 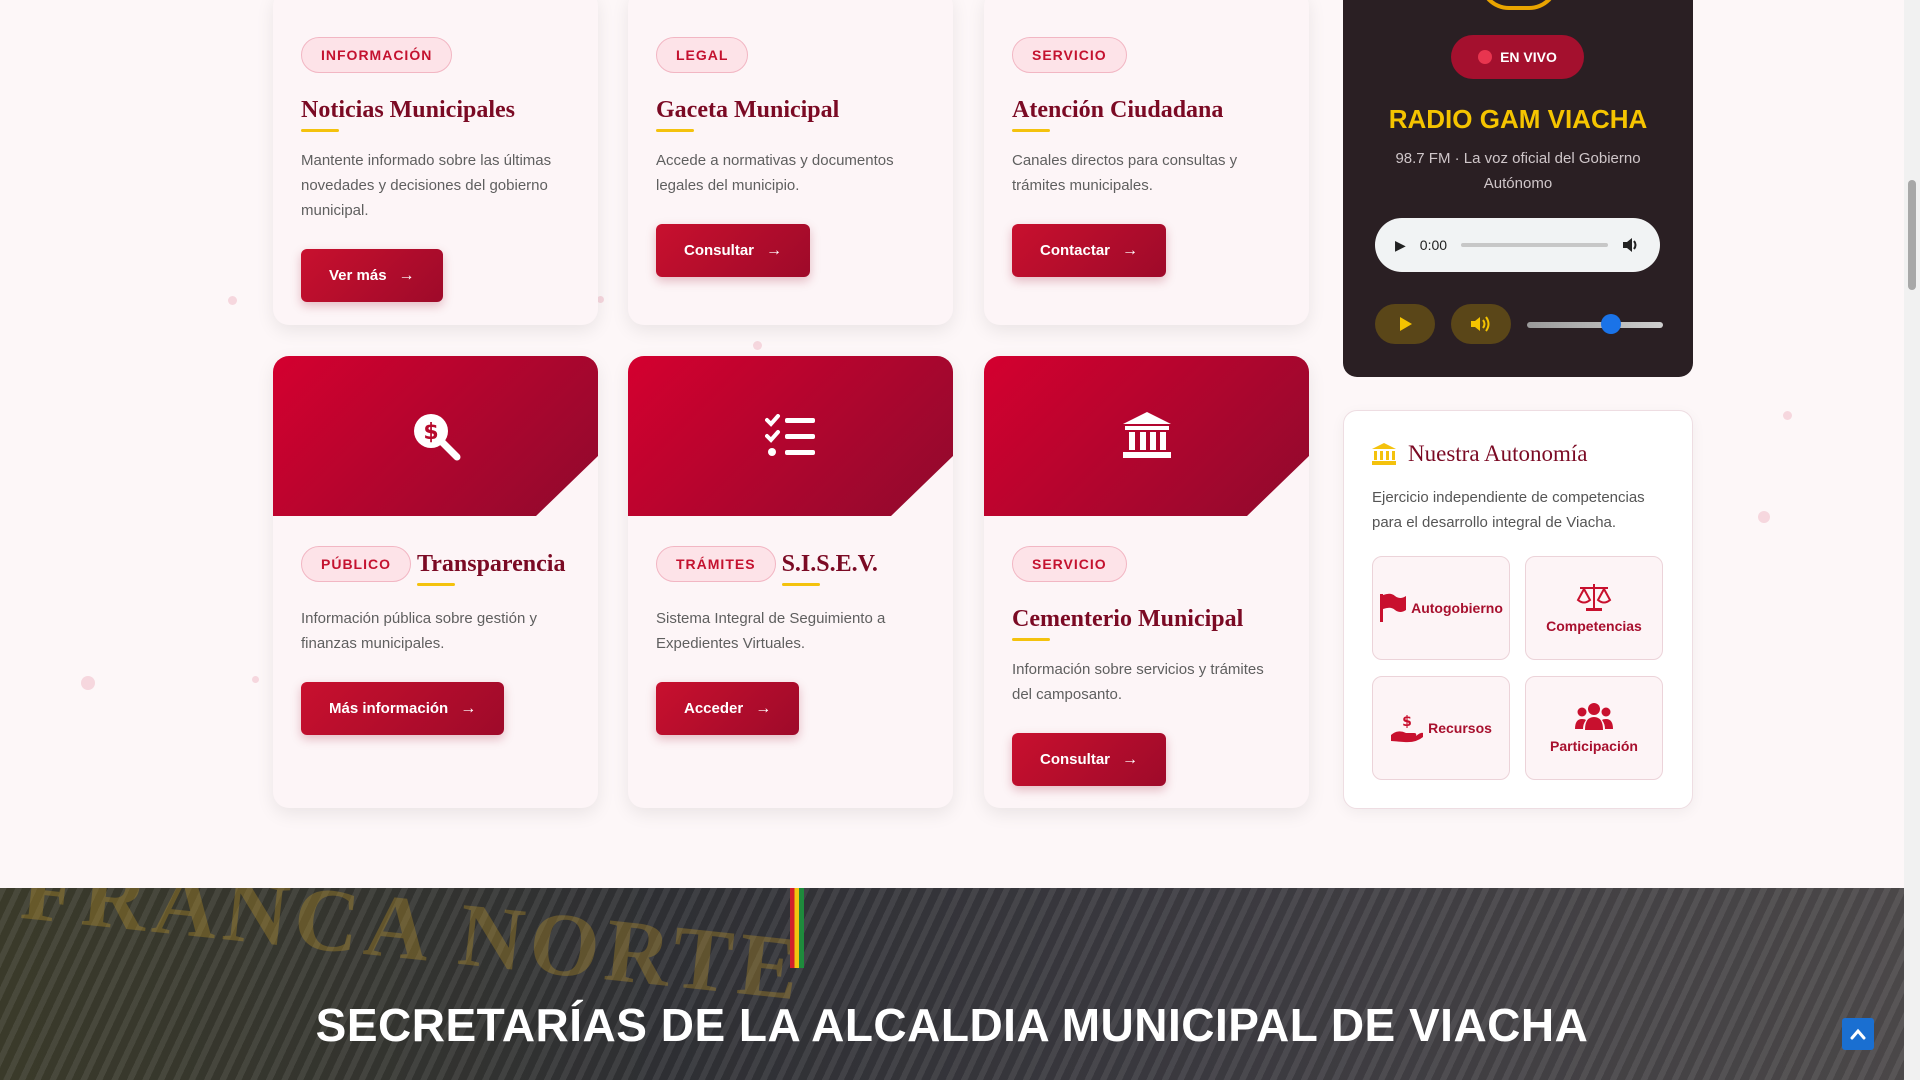 I want to click on card-title: Noticias Municipales, so click(x=408, y=114).